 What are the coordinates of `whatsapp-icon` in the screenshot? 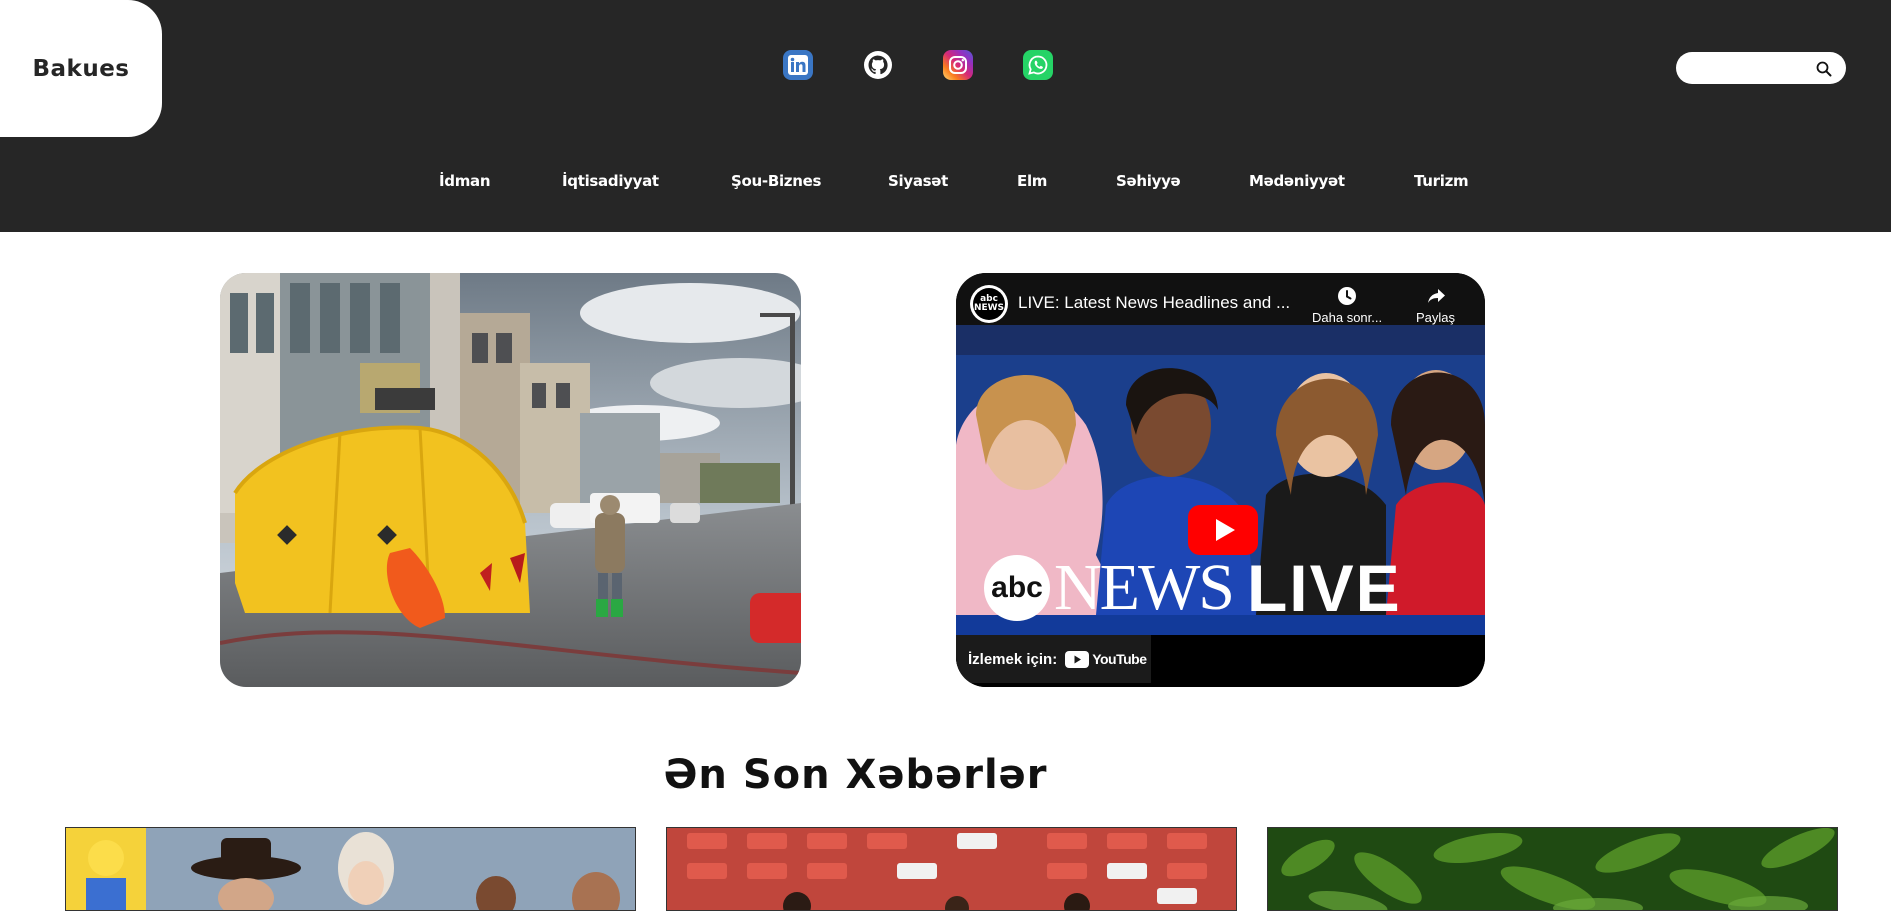 It's located at (1038, 65).